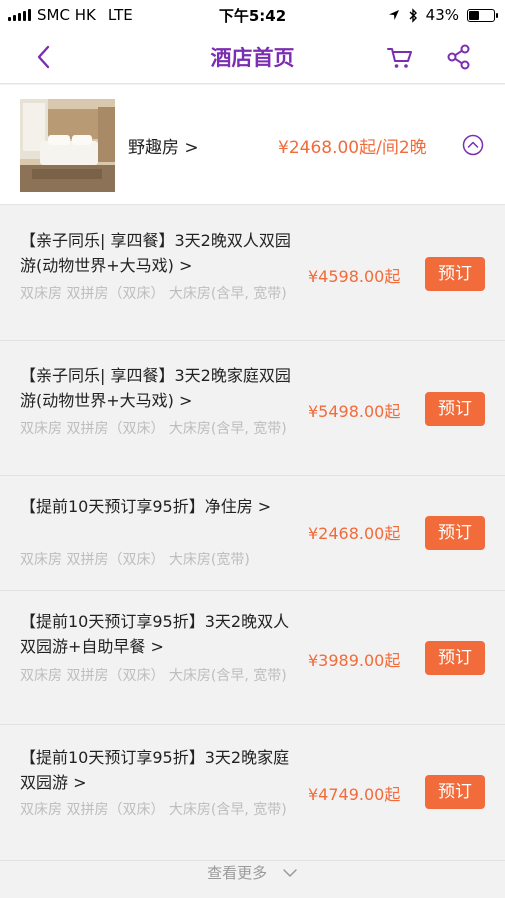  I want to click on status-bar: SMC HK LTE 下午5:42 43%, so click(252, 15).